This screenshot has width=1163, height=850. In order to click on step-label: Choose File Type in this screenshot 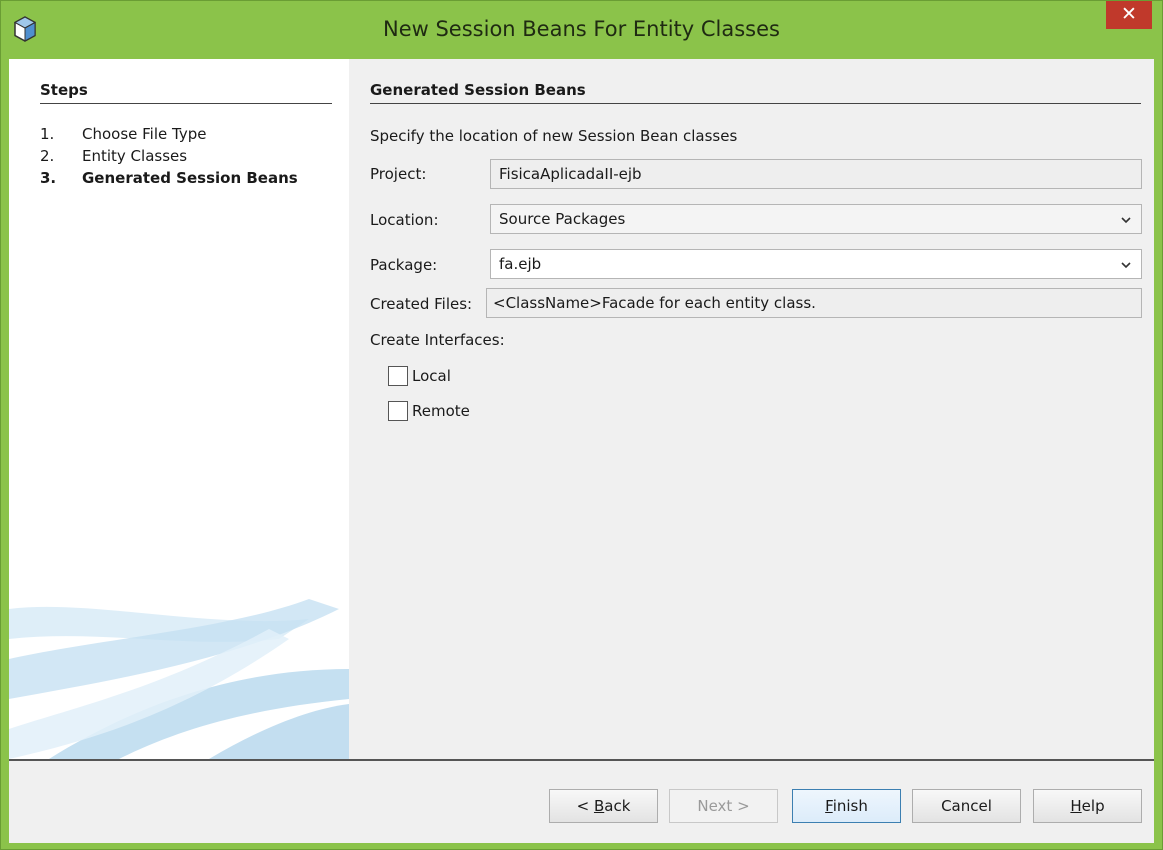, I will do `click(144, 134)`.